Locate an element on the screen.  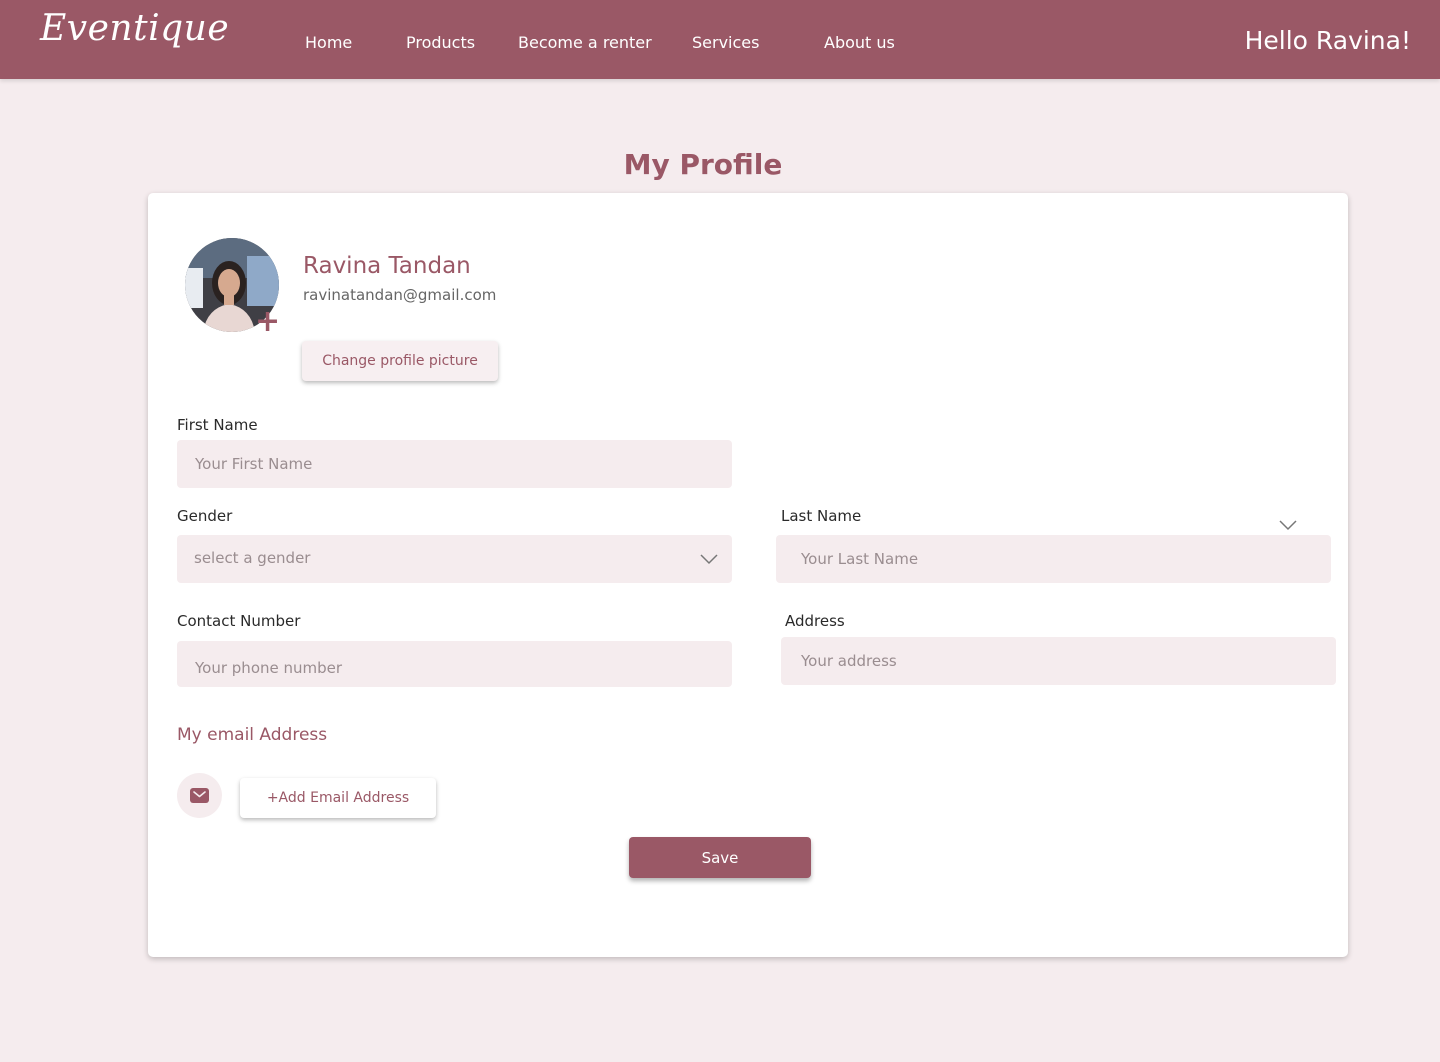
address-label: Address is located at coordinates (815, 621).